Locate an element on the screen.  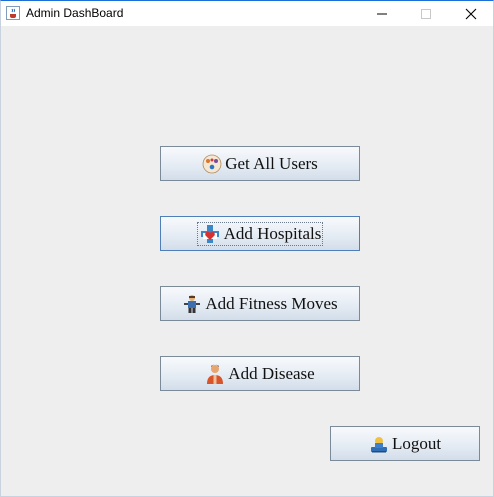
add-hospitals-button: Add Hospitals is located at coordinates (260, 233).